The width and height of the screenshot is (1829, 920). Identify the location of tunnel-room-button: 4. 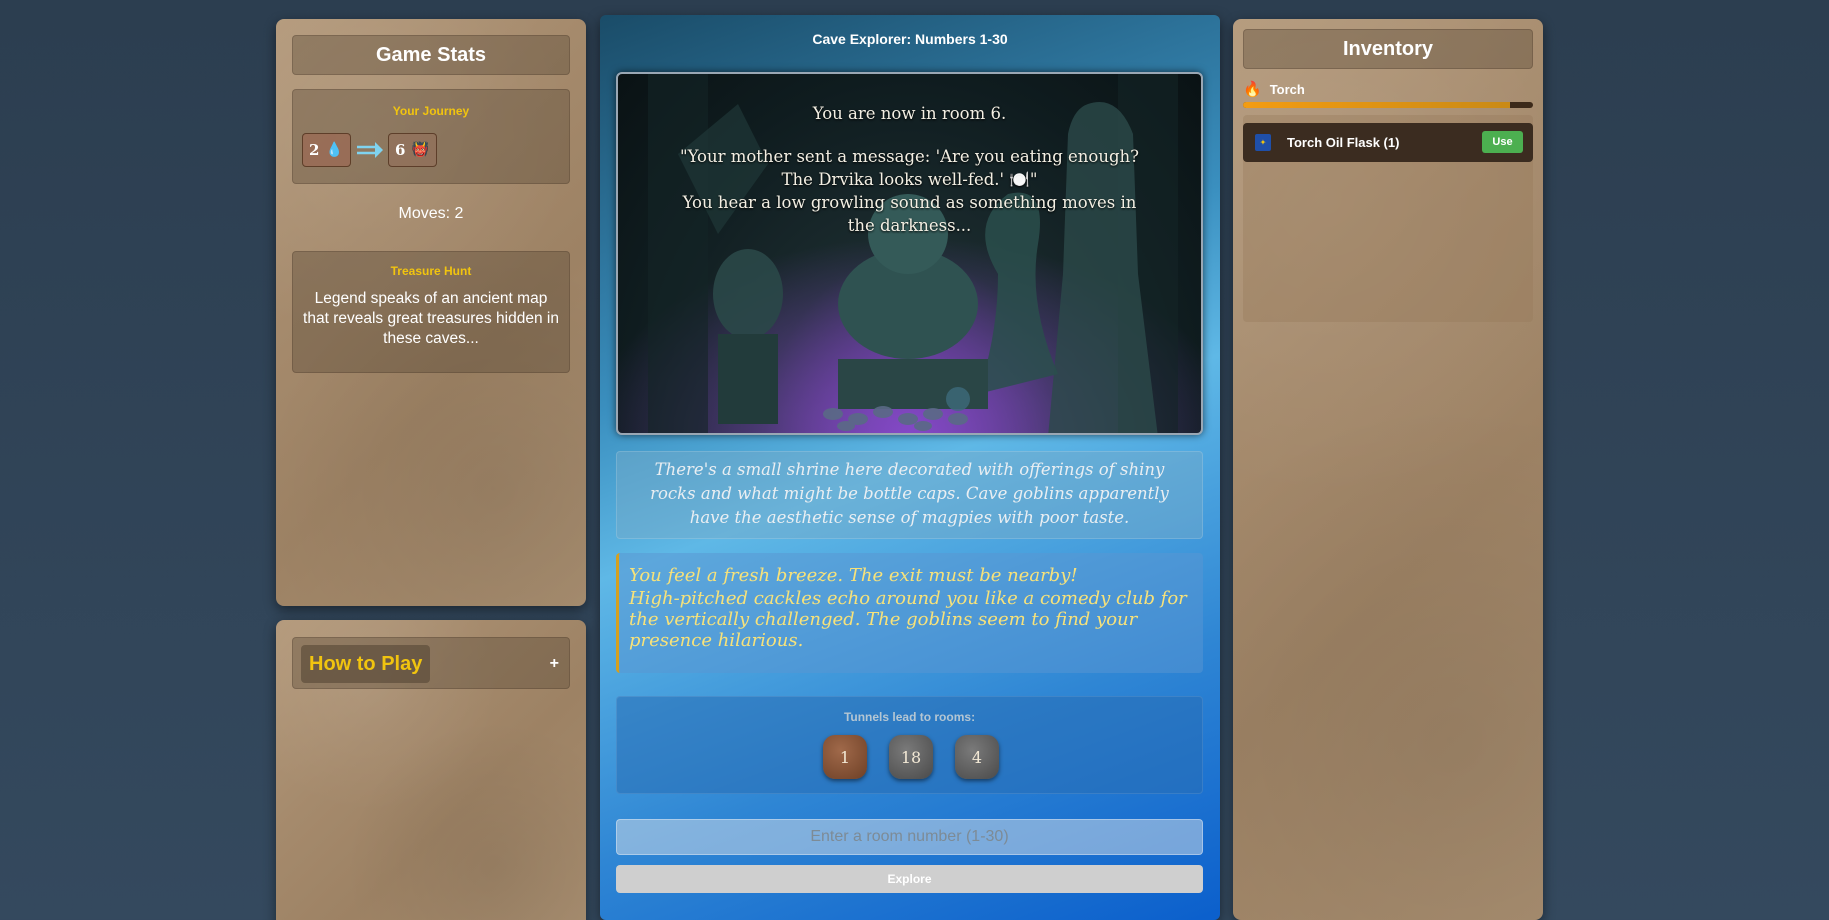
(977, 757).